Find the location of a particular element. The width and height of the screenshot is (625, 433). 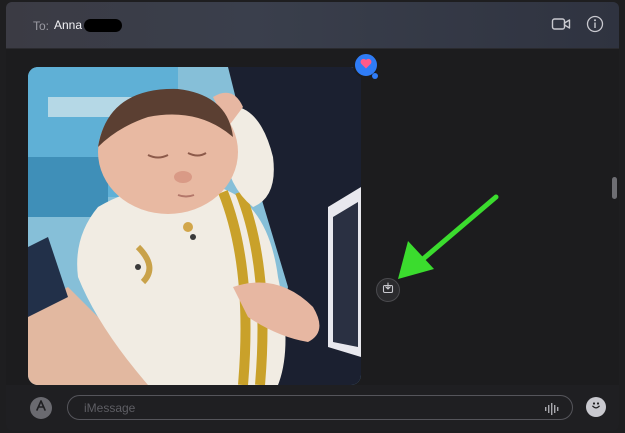

input-placeholder: iMessage is located at coordinates (110, 408).